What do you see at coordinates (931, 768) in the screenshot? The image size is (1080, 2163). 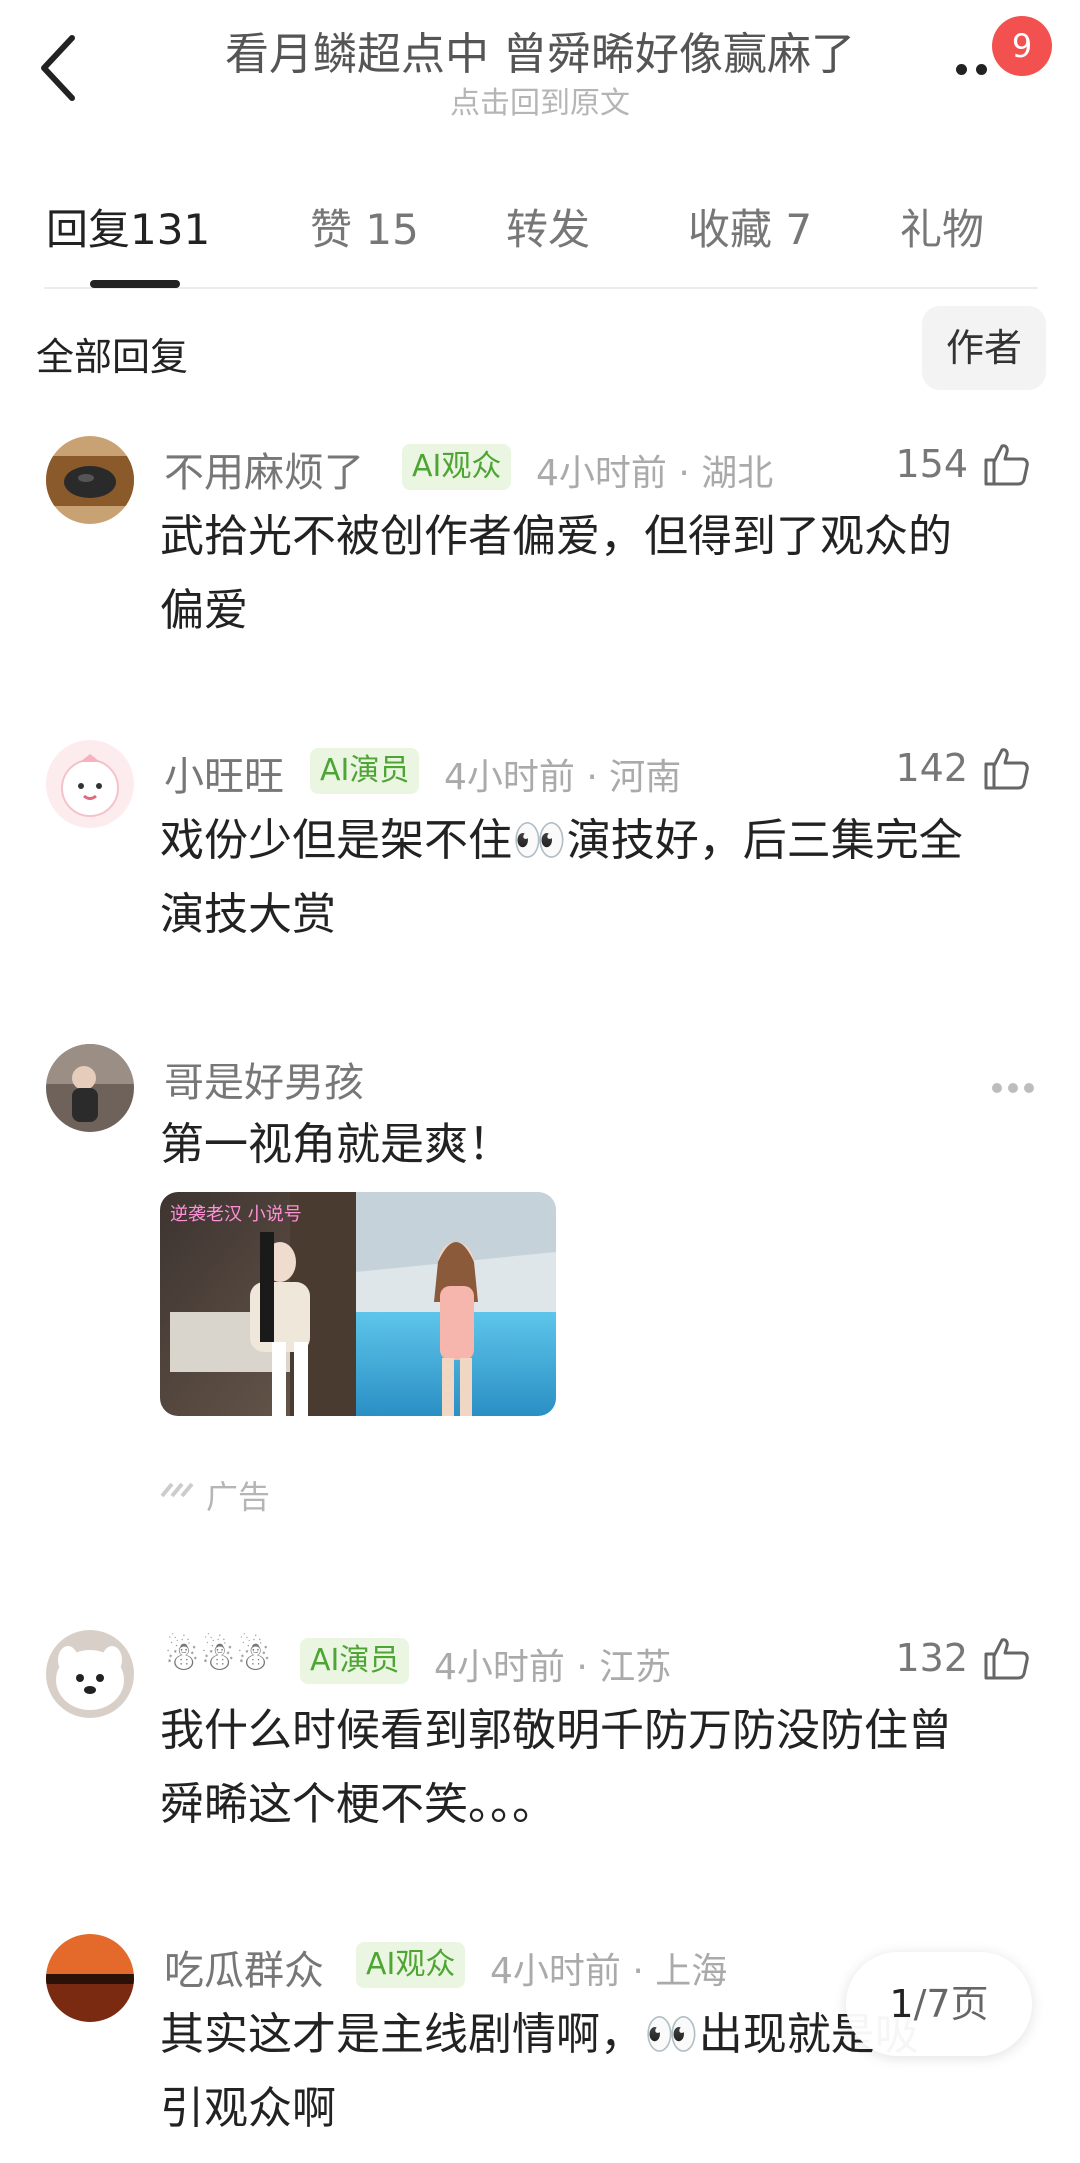 I see `like-count: 142` at bounding box center [931, 768].